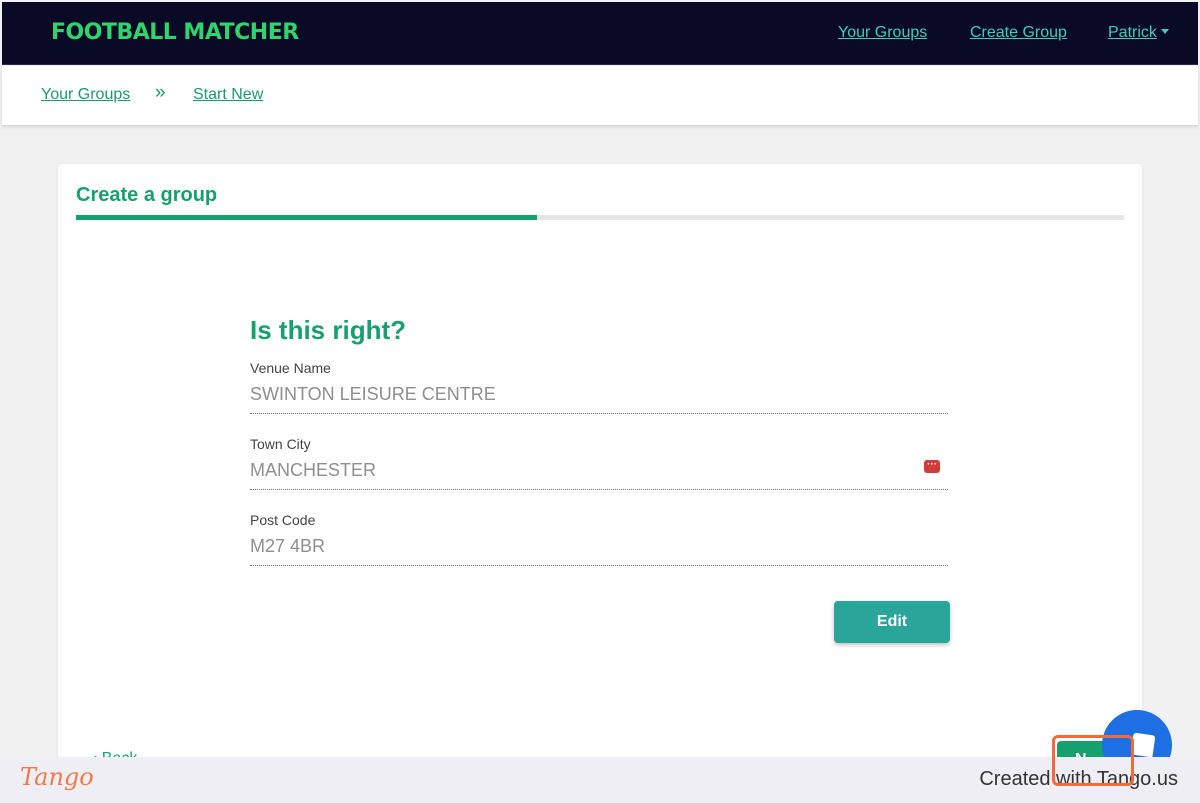  I want to click on football-matcher-logo: FOOTBALL MATCHER, so click(175, 32).